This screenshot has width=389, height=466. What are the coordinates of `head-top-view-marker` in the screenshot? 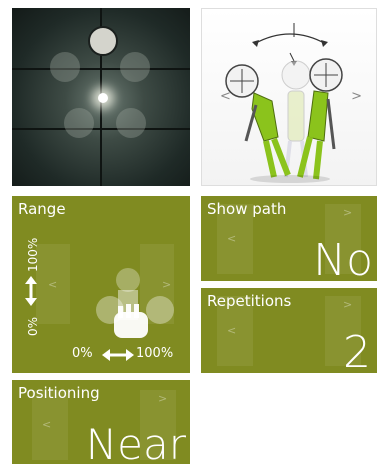 It's located at (103, 41).